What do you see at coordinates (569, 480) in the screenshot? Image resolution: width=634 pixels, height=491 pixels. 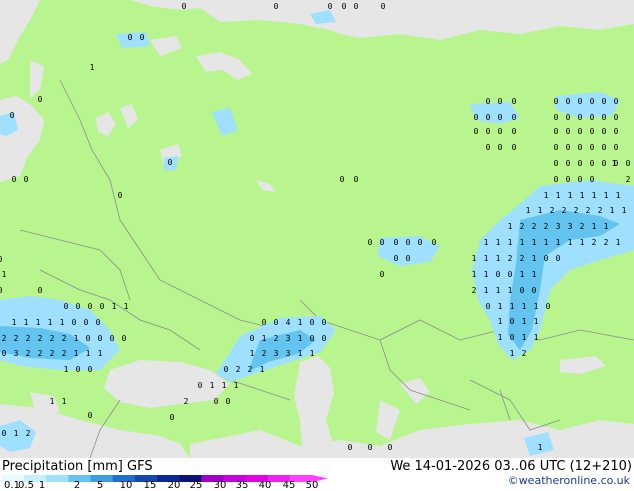 I see `site-credit: ©weatheronline.co.uk` at bounding box center [569, 480].